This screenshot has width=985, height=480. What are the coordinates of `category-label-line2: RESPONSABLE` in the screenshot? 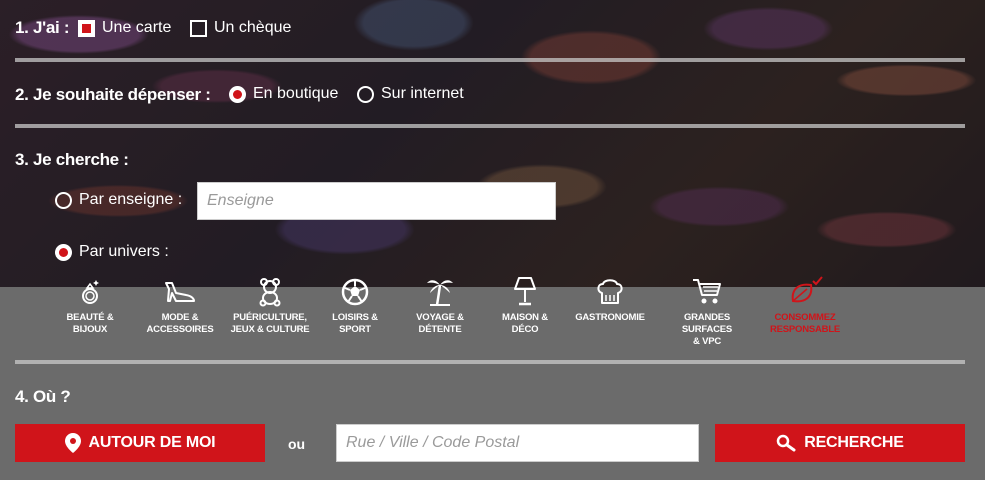 It's located at (805, 329).